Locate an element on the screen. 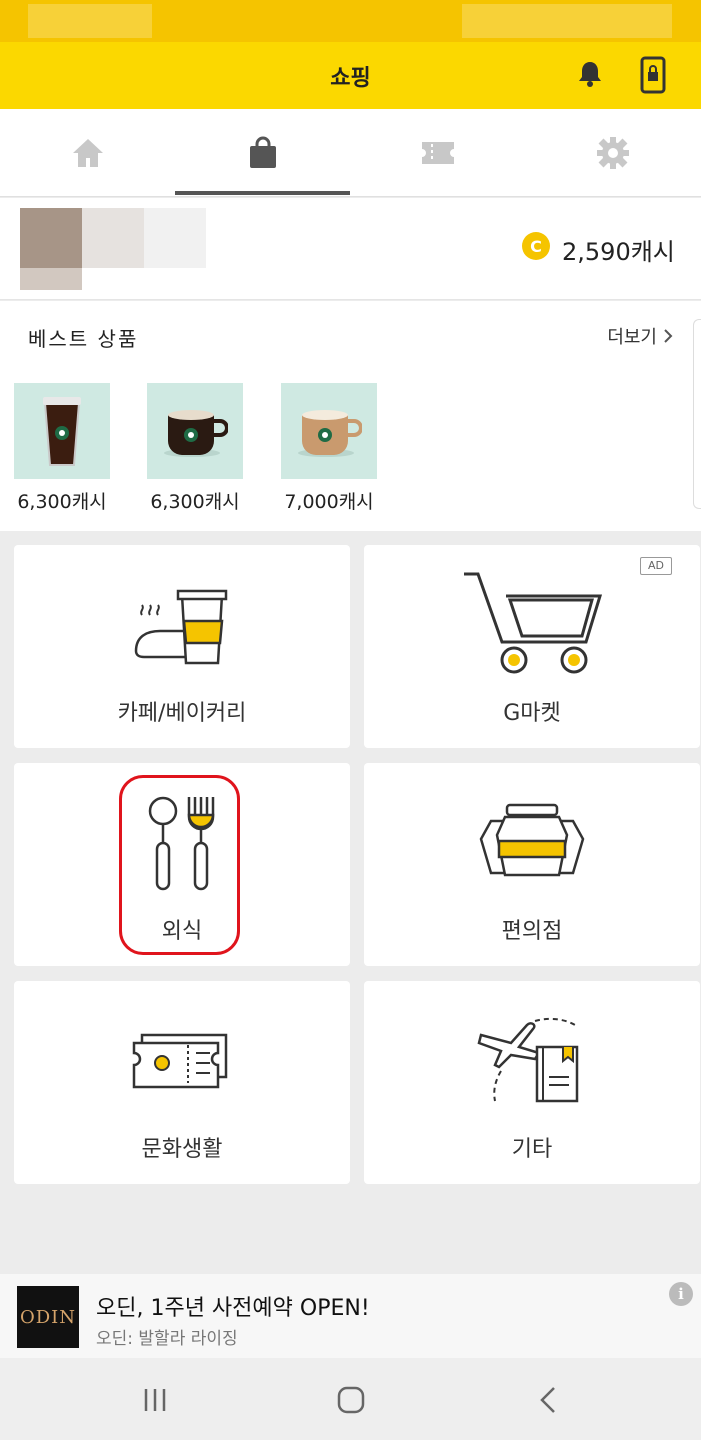 The height and width of the screenshot is (1440, 701). app-header: 쇼핑 is located at coordinates (350, 75).